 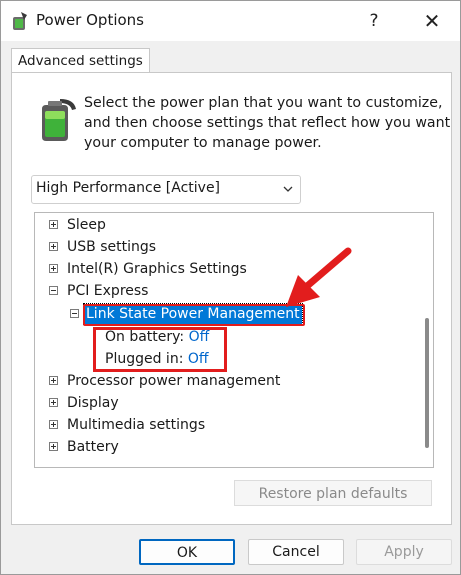 I want to click on tree-item-label: PCI Express, so click(x=108, y=291).